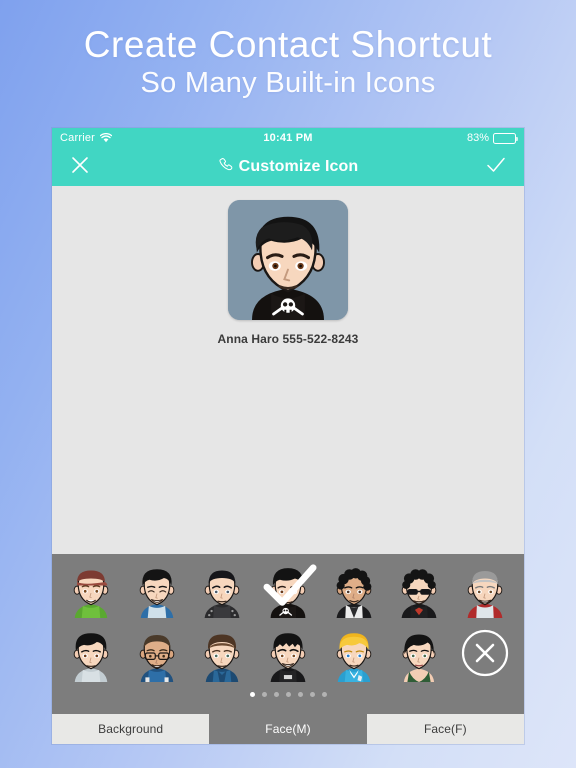  Describe the element at coordinates (106, 138) in the screenshot. I see `wifi-icon` at that location.